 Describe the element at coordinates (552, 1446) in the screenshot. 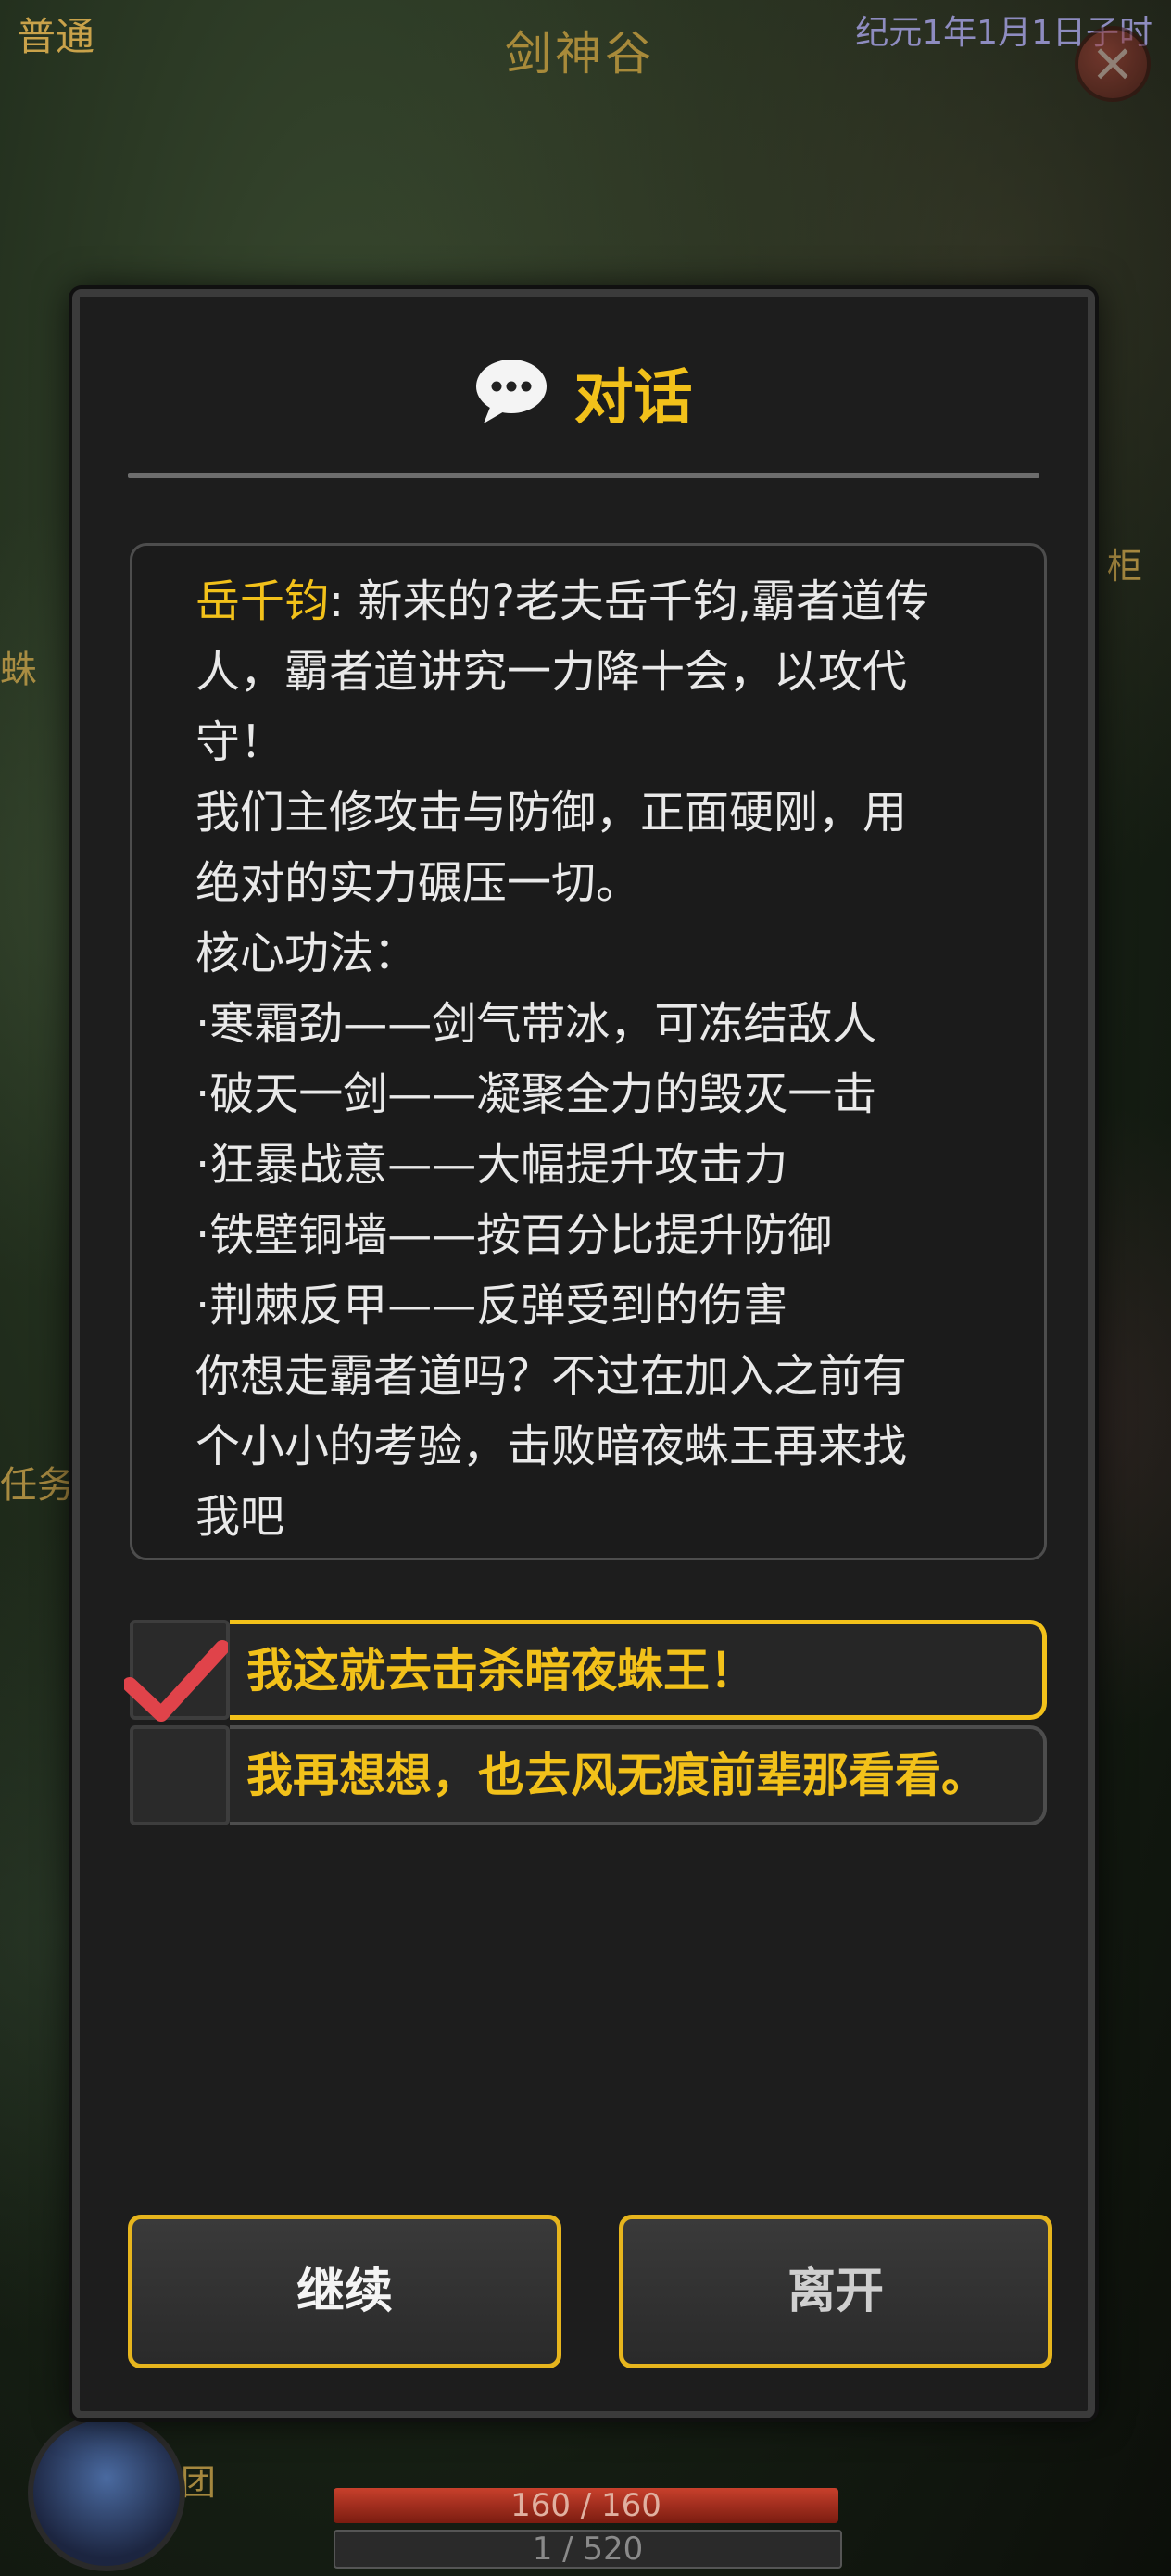

I see `dialog-line: 个小小的考验，击败暗夜蛛王再来找` at that location.